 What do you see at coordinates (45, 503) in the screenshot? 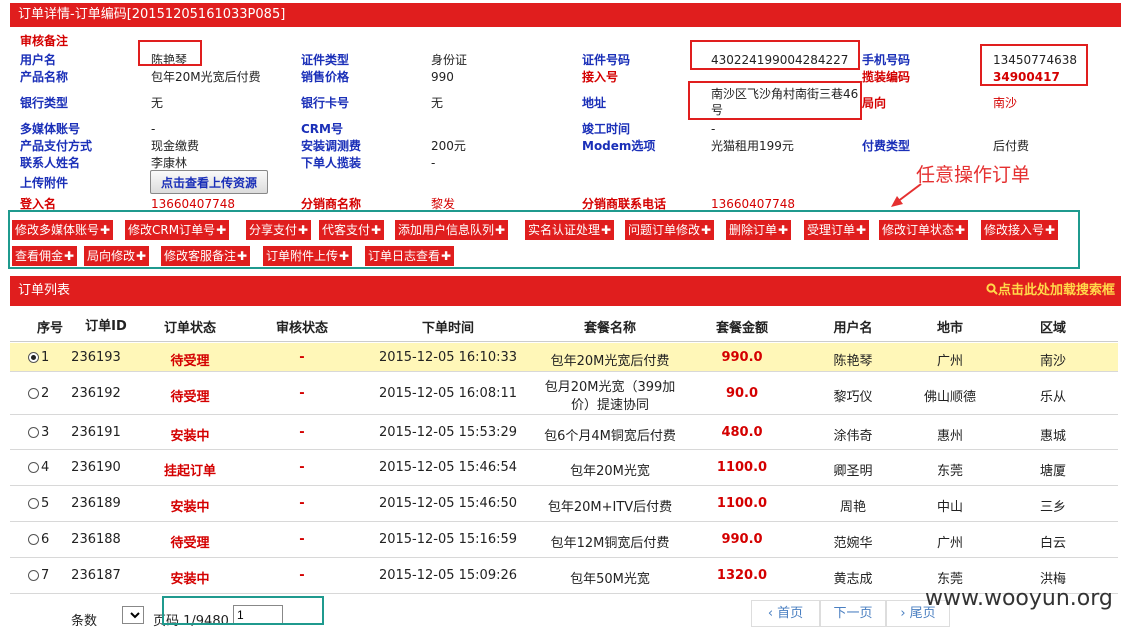
I see `row-no: 5` at bounding box center [45, 503].